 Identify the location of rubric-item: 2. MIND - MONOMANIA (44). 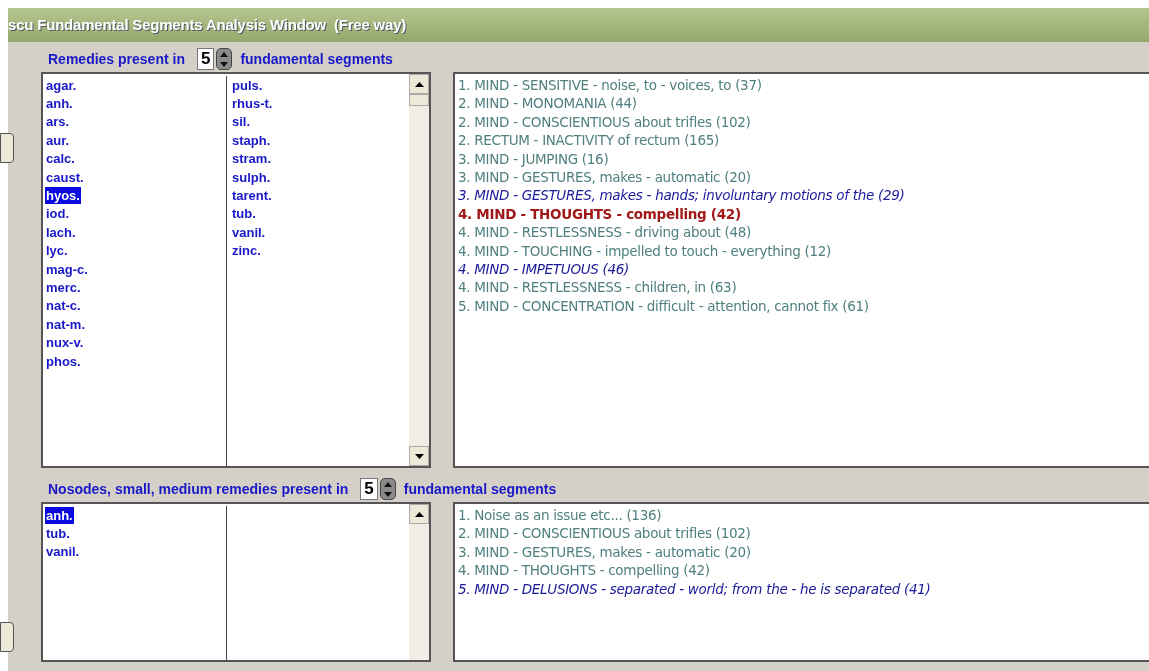
(547, 103).